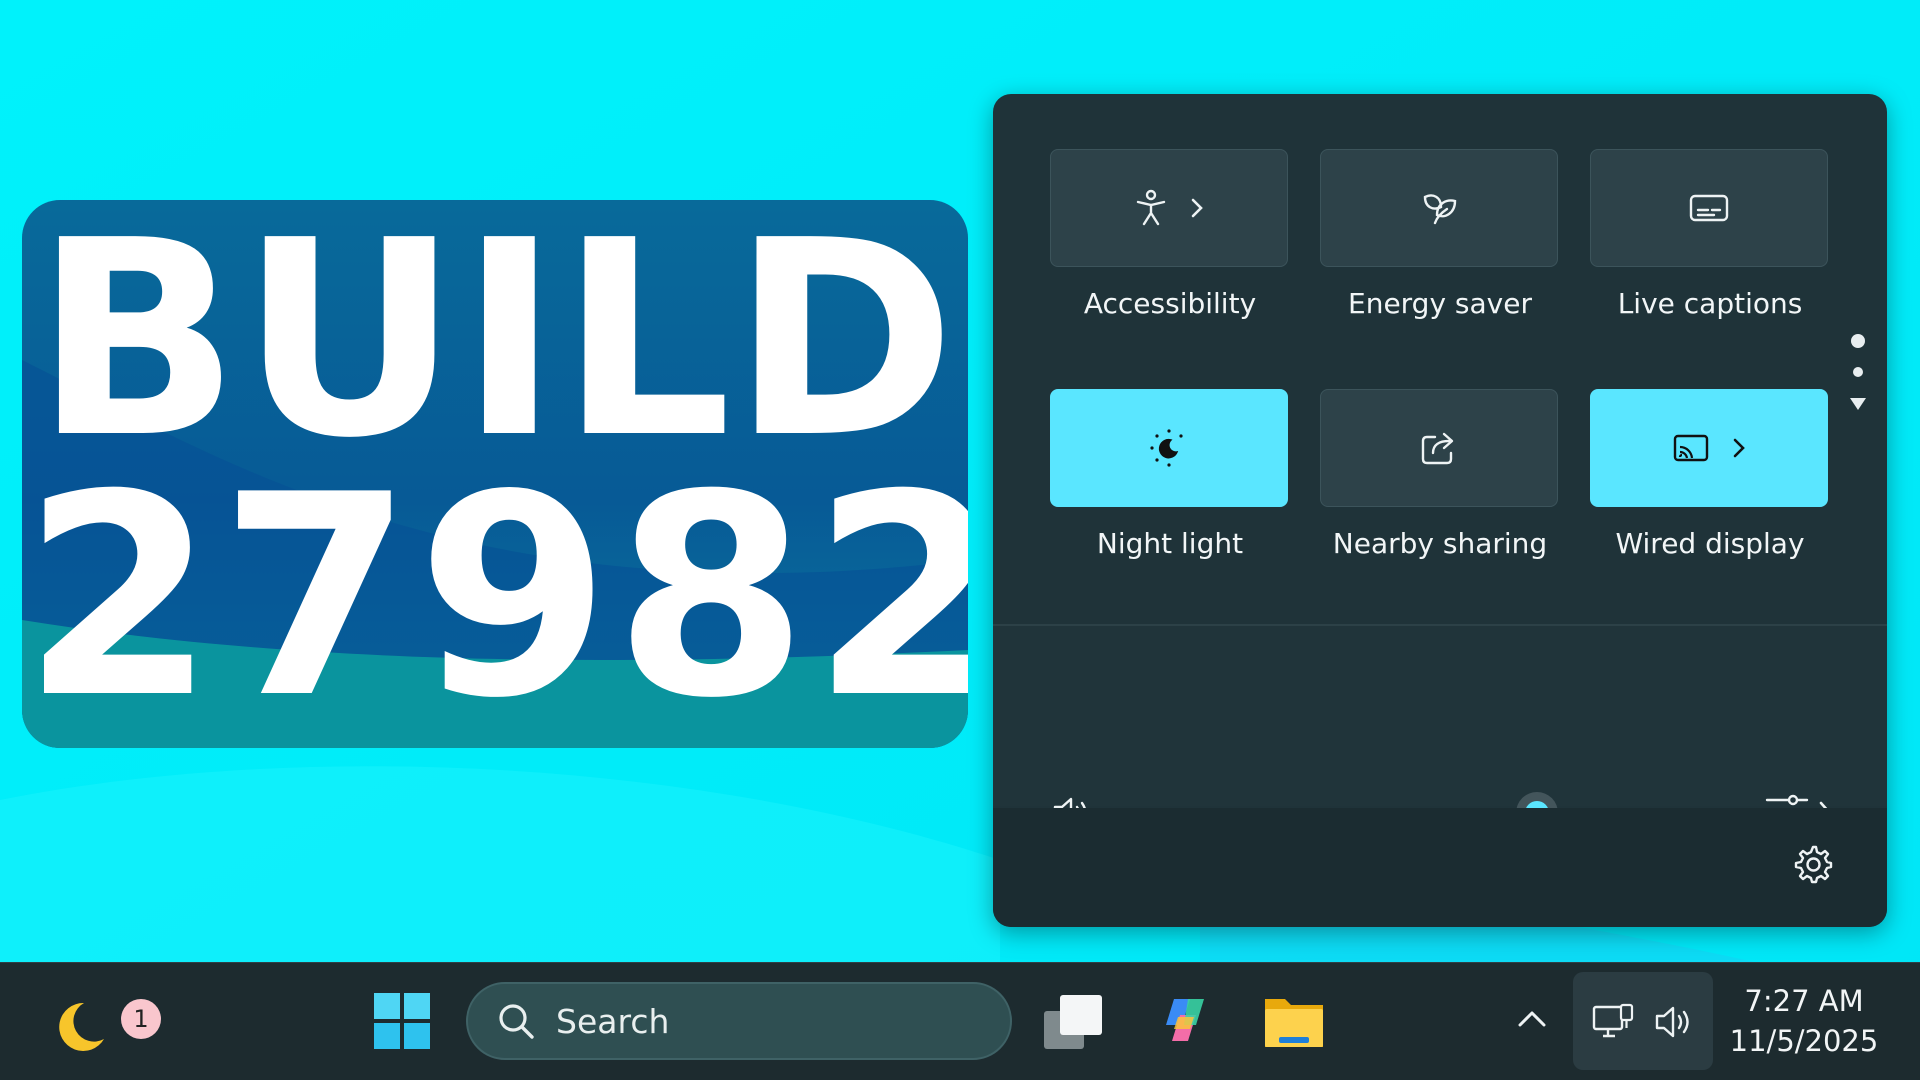 The image size is (1920, 1080). Describe the element at coordinates (1813, 864) in the screenshot. I see `gear-icon` at that location.